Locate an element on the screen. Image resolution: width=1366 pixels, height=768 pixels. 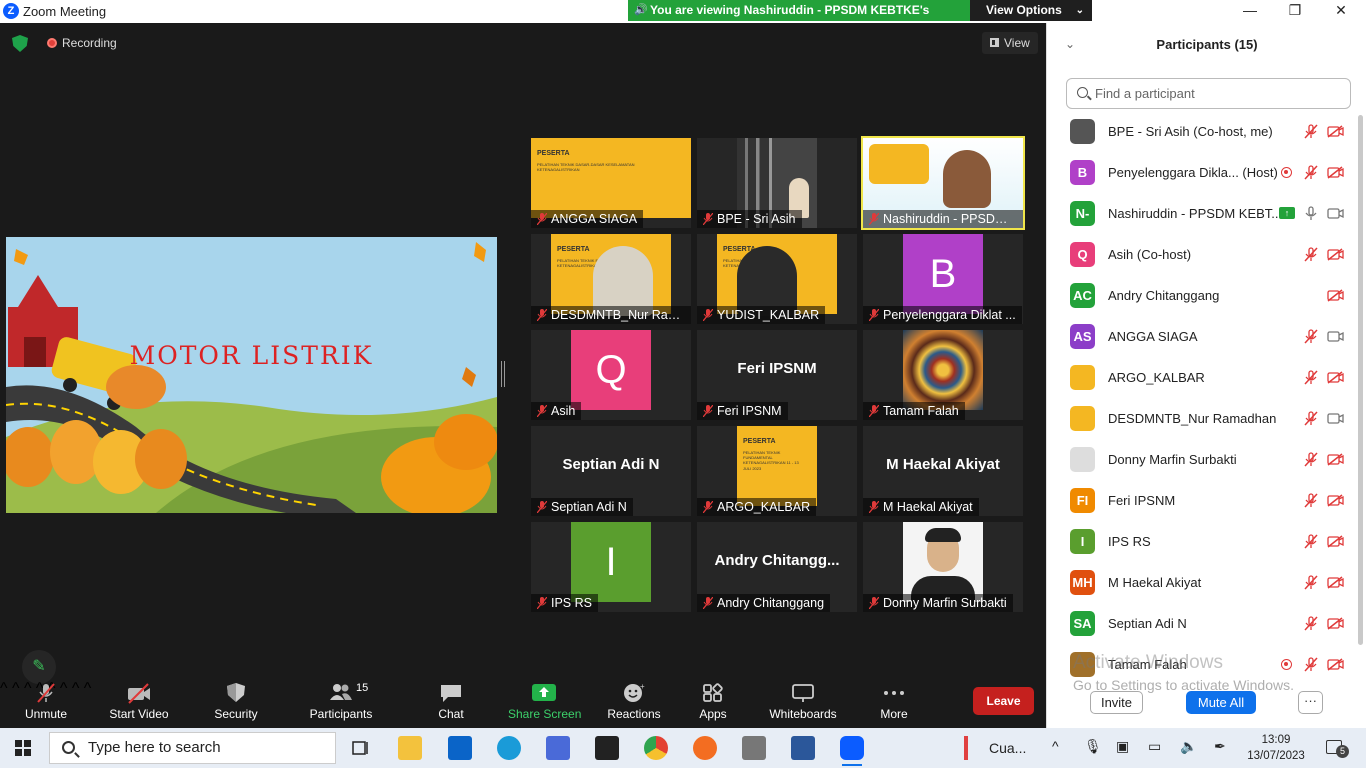
video-tile: Donny Marfin Surbakti is located at coordinates (943, 567).